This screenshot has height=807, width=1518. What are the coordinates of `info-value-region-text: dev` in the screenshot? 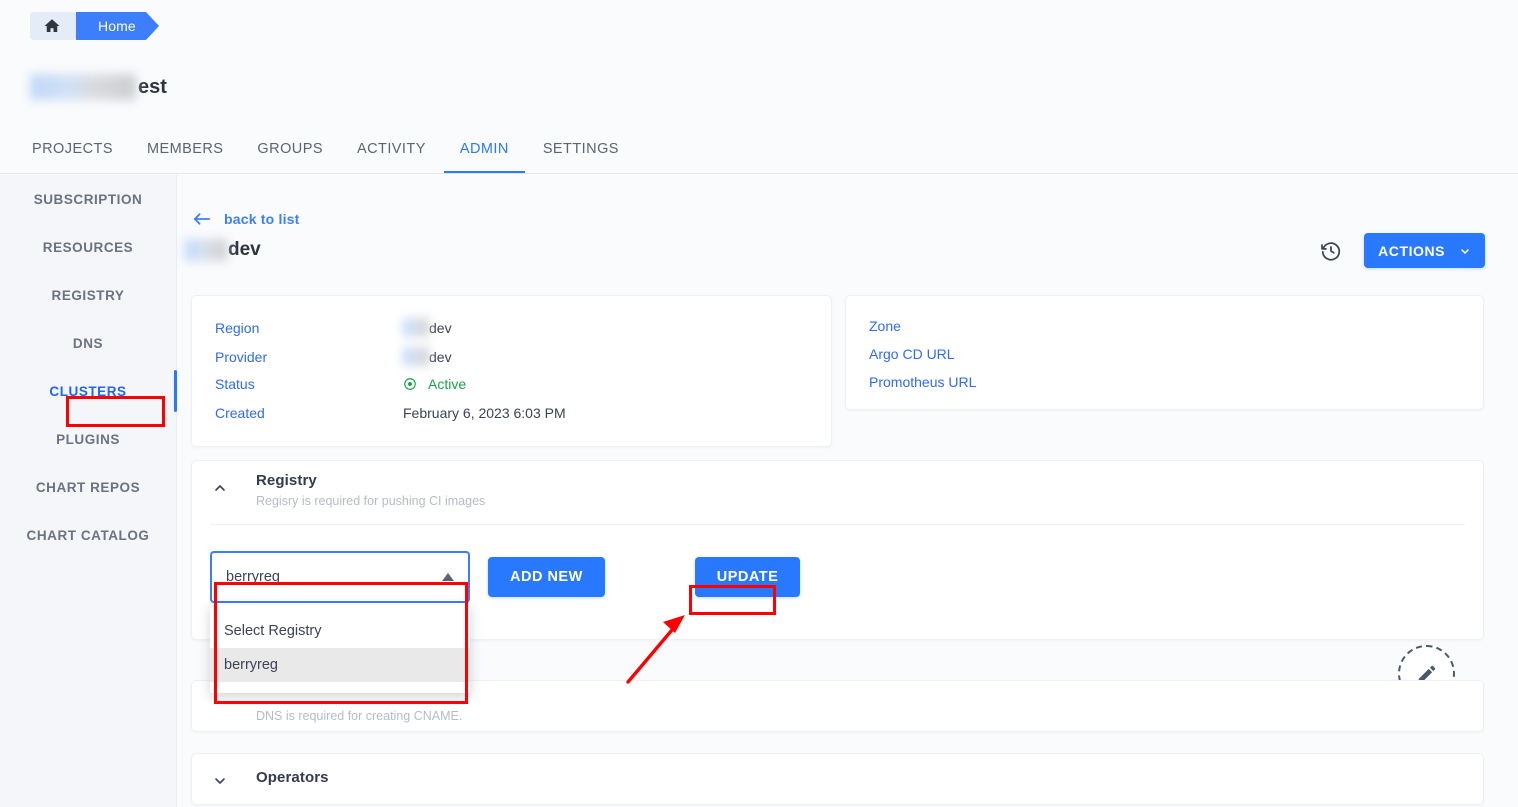 It's located at (440, 327).